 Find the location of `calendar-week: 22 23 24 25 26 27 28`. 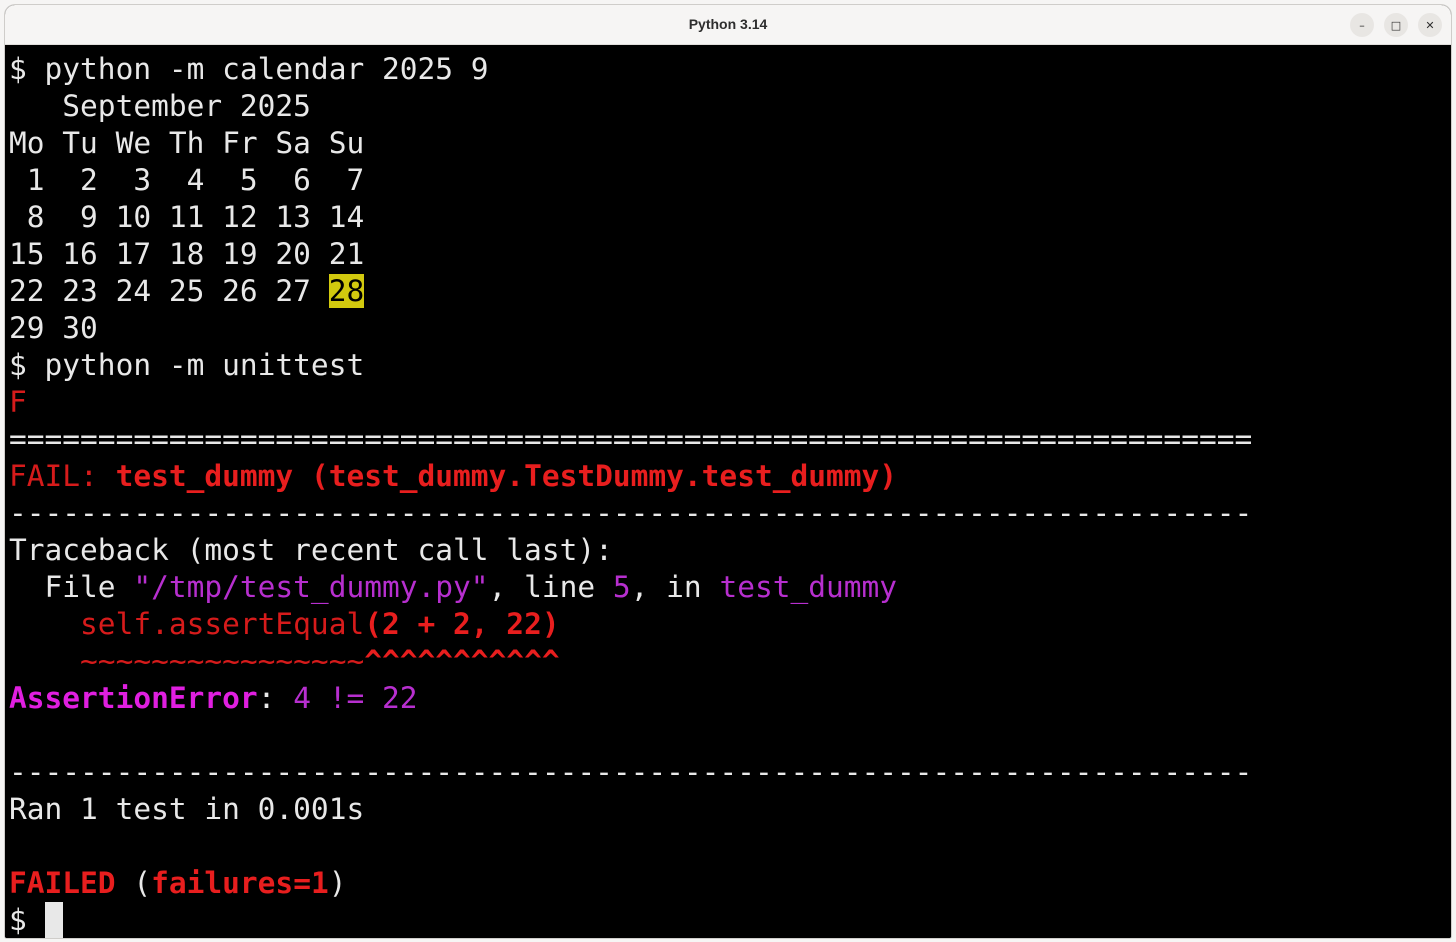

calendar-week: 22 23 24 25 26 27 28 is located at coordinates (730, 291).